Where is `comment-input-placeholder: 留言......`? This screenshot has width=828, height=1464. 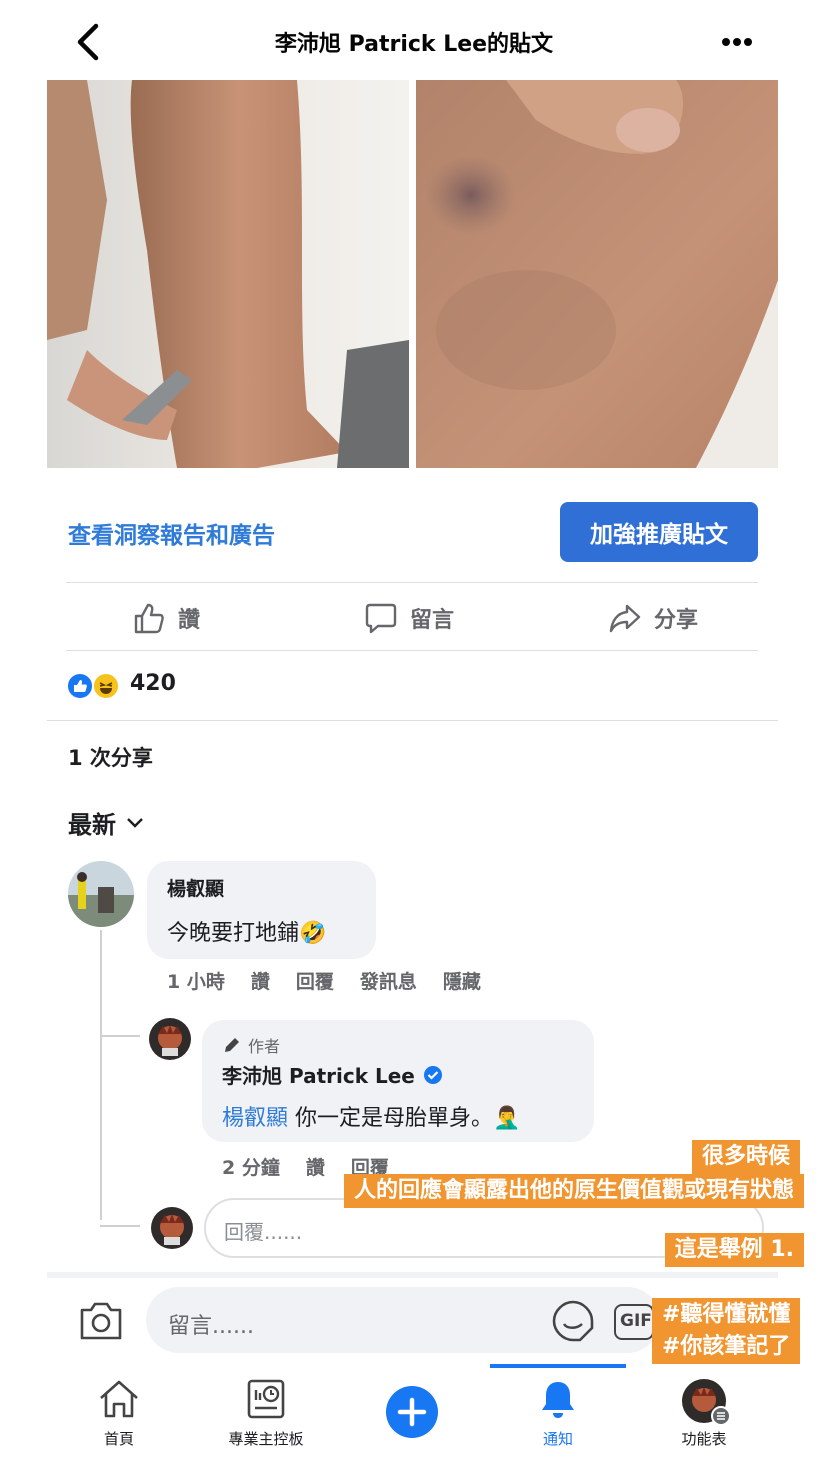 comment-input-placeholder: 留言...... is located at coordinates (211, 1326).